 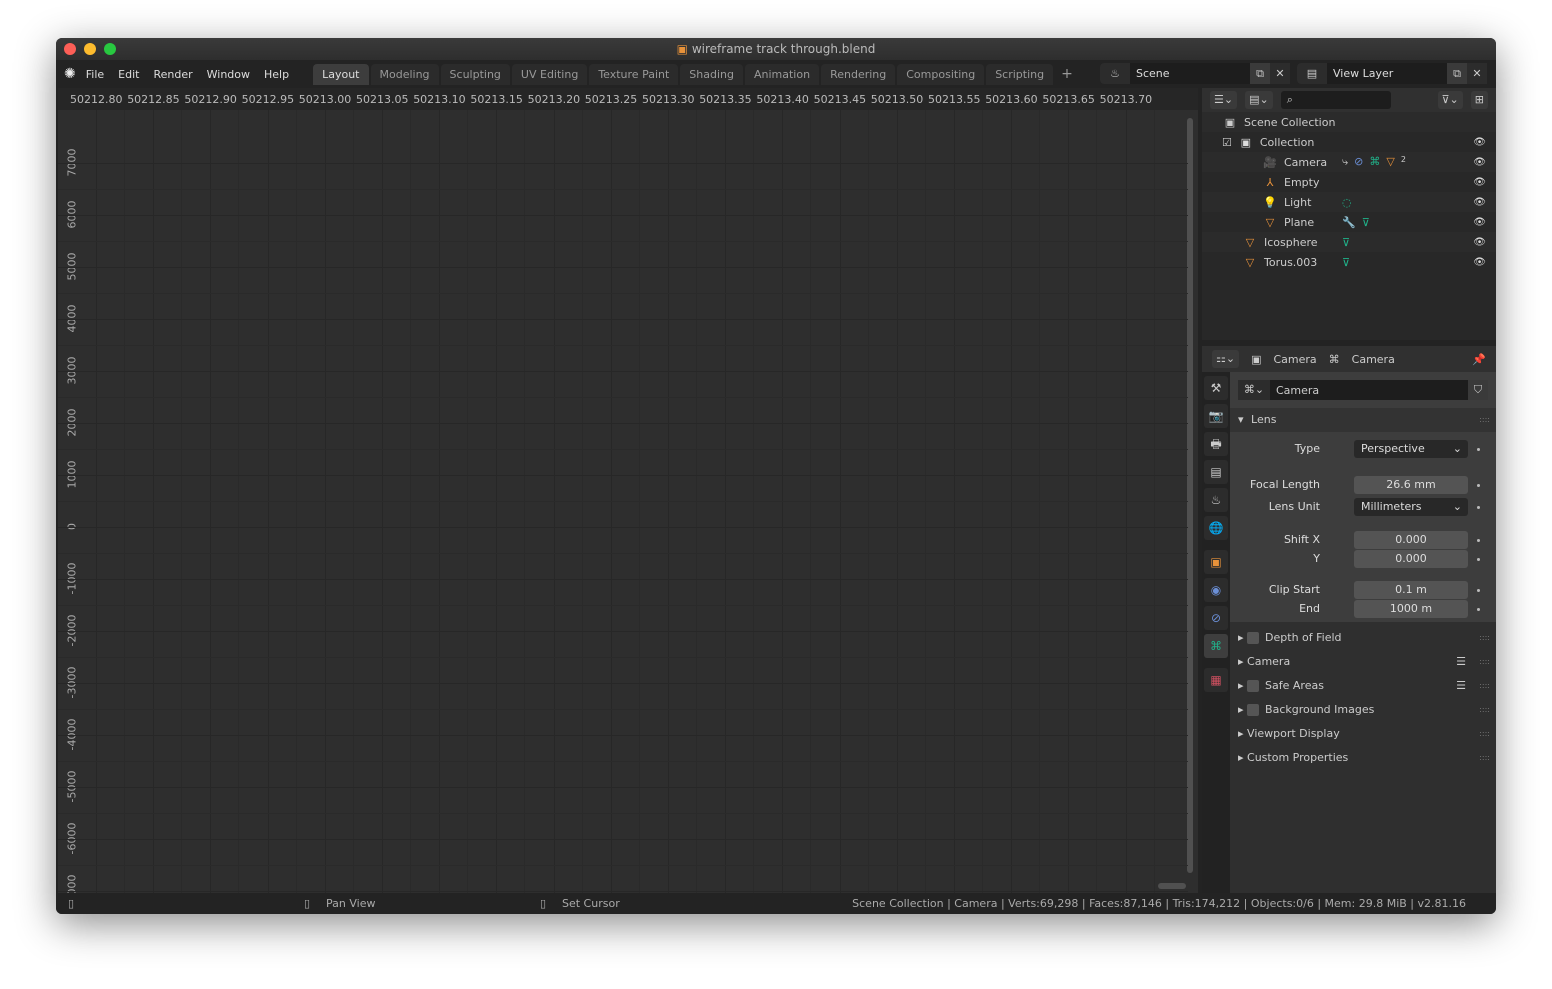 I want to click on tab-compositing: Compositing, so click(x=941, y=74).